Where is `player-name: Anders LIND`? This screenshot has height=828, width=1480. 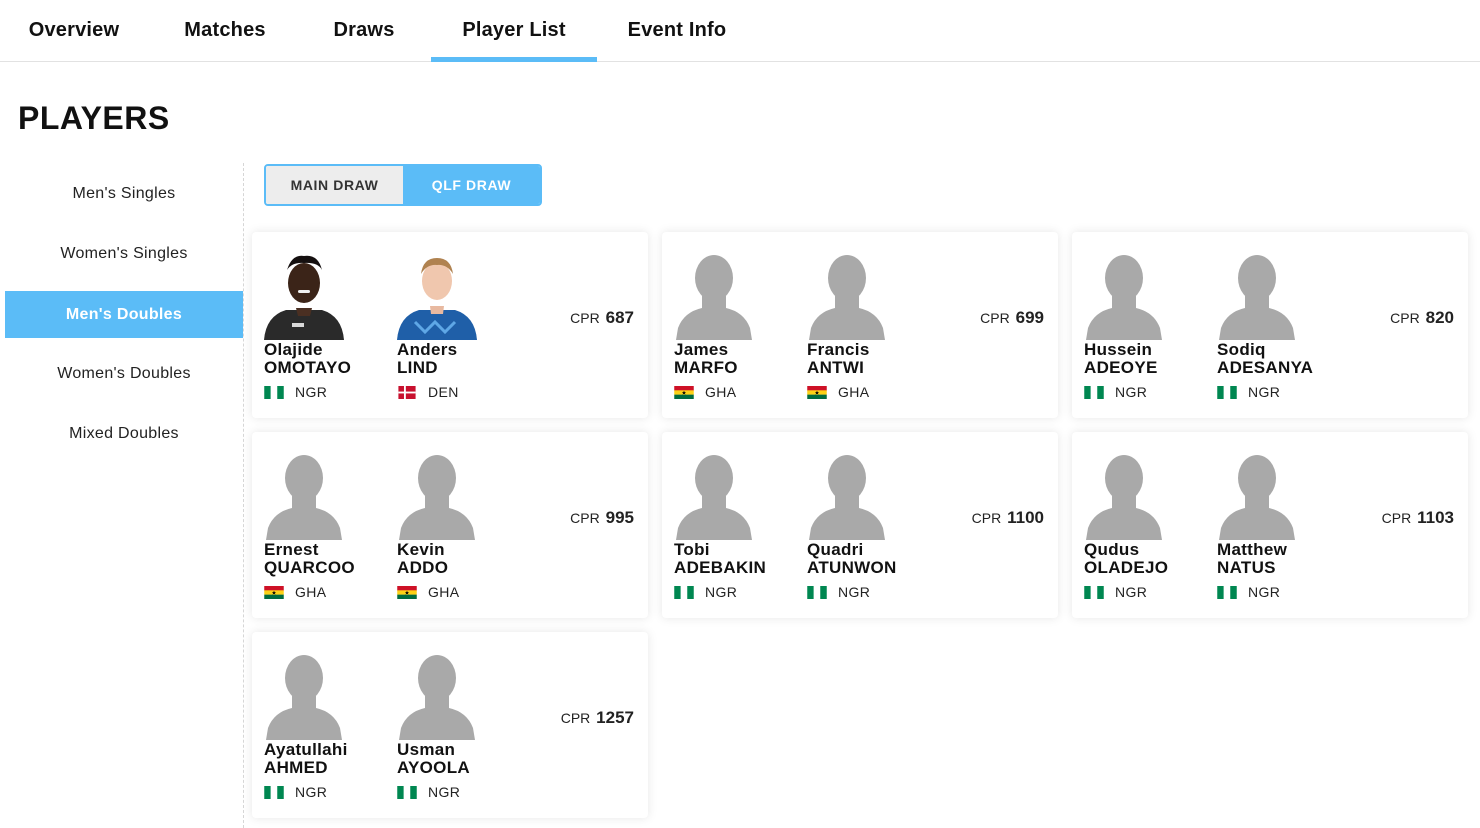
player-name: Anders LIND is located at coordinates (427, 359).